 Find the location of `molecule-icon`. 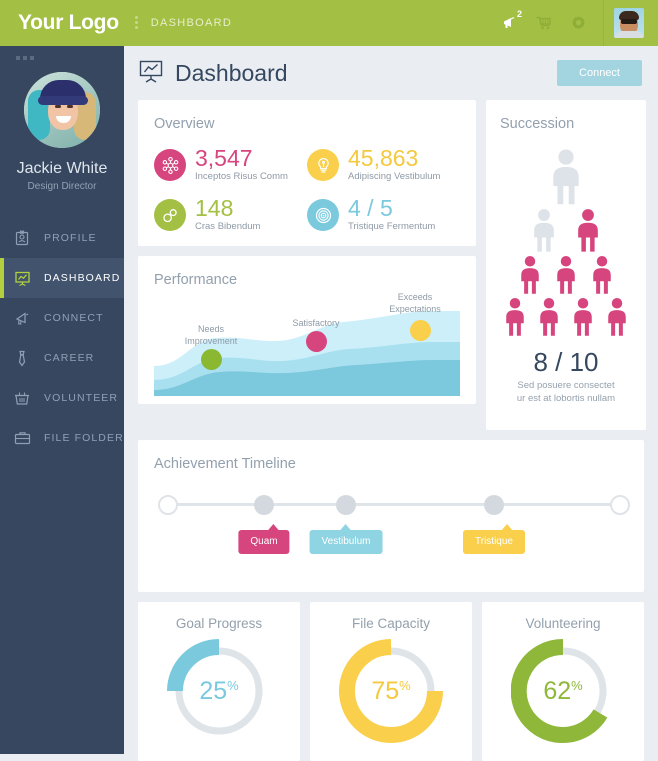

molecule-icon is located at coordinates (170, 165).